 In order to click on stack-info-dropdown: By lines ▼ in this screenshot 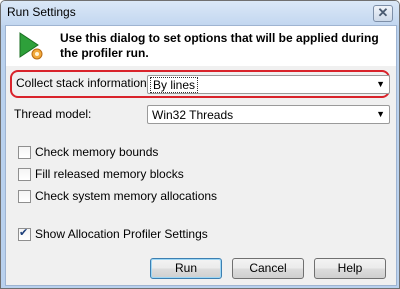, I will do `click(268, 84)`.